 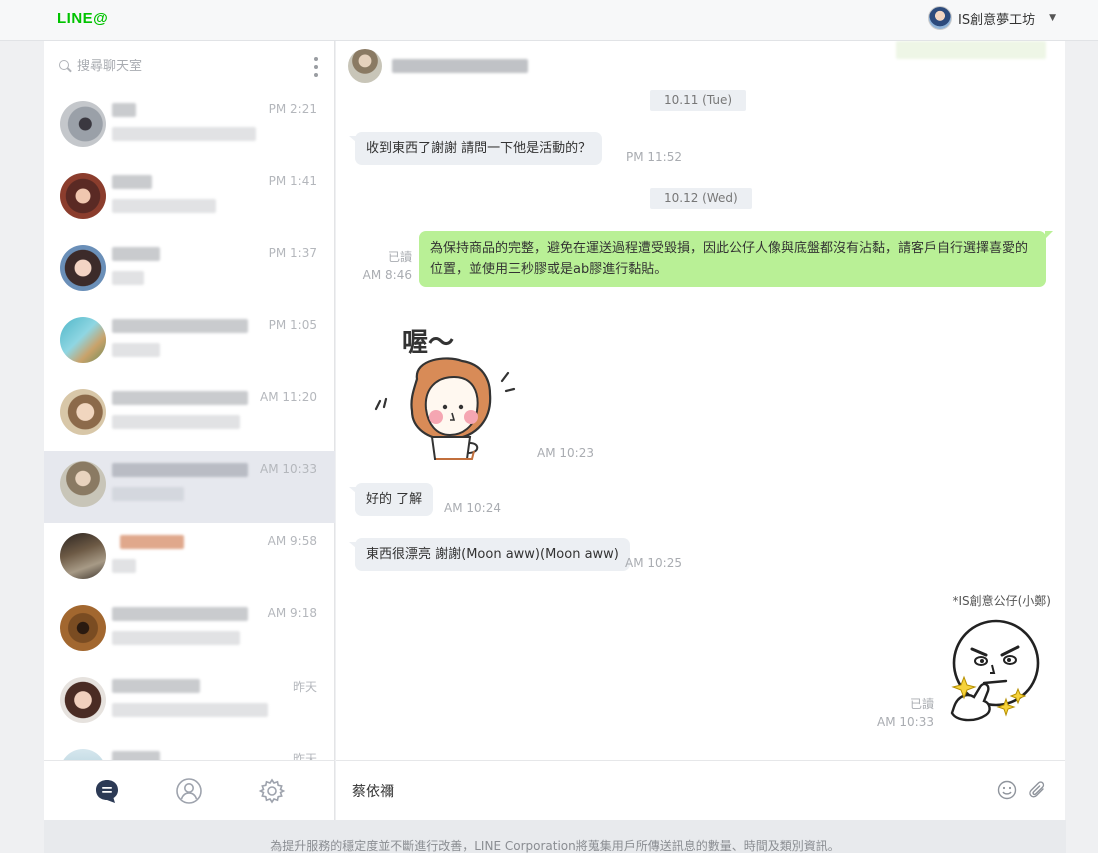 I want to click on sticker-caption: 喔～, so click(x=428, y=343).